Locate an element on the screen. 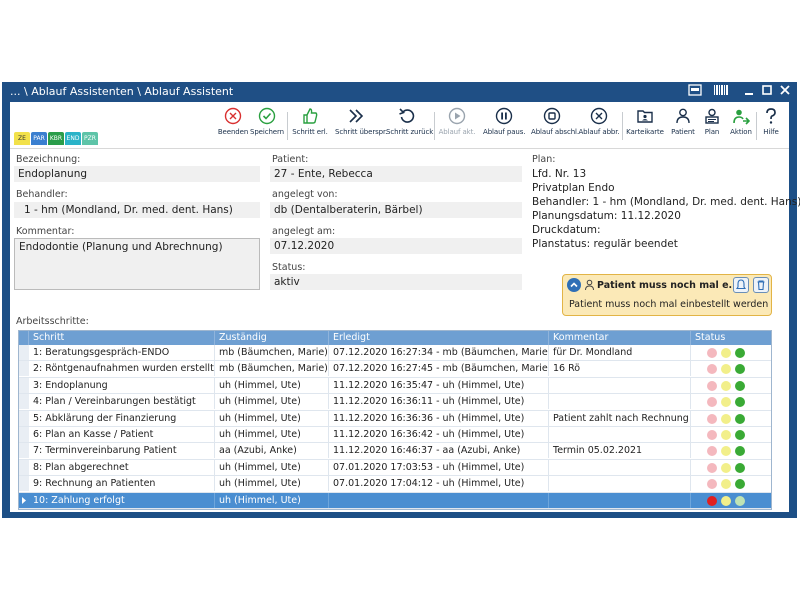 The height and width of the screenshot is (600, 800). cell-schritt: 11: Recall aufgenommen is located at coordinates (122, 509).